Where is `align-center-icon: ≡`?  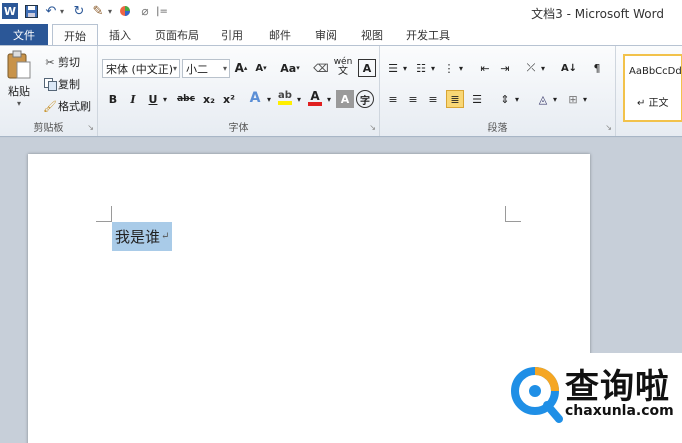
align-center-icon: ≡ is located at coordinates (413, 99).